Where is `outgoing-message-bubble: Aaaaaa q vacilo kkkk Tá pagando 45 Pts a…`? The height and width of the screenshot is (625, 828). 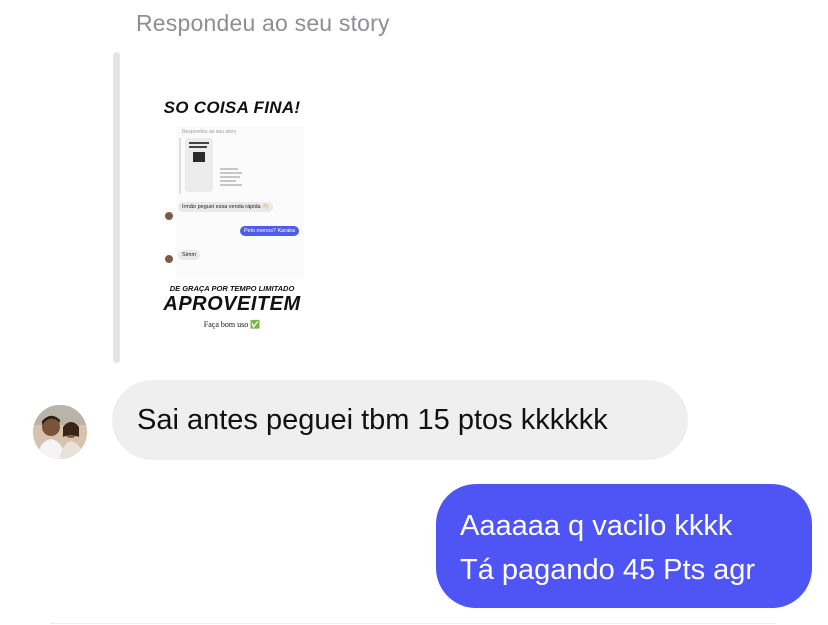 outgoing-message-bubble: Aaaaaa q vacilo kkkk Tá pagando 45 Pts a… is located at coordinates (624, 546).